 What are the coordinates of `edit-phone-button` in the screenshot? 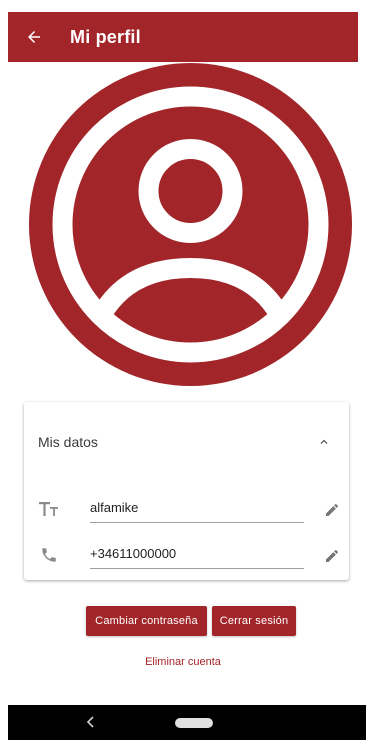 It's located at (332, 556).